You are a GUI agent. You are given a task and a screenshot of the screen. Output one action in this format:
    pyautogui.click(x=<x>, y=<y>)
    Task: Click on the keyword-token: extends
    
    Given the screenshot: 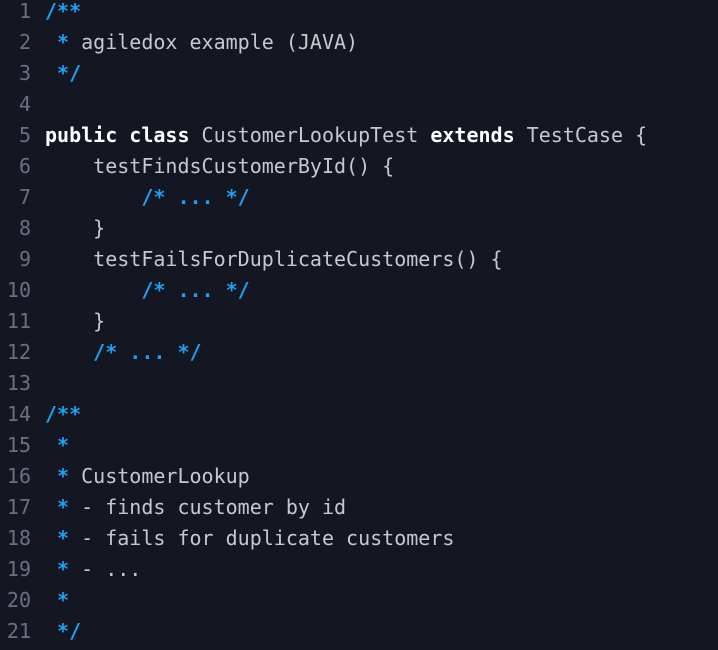 What is the action you would take?
    pyautogui.click(x=472, y=135)
    